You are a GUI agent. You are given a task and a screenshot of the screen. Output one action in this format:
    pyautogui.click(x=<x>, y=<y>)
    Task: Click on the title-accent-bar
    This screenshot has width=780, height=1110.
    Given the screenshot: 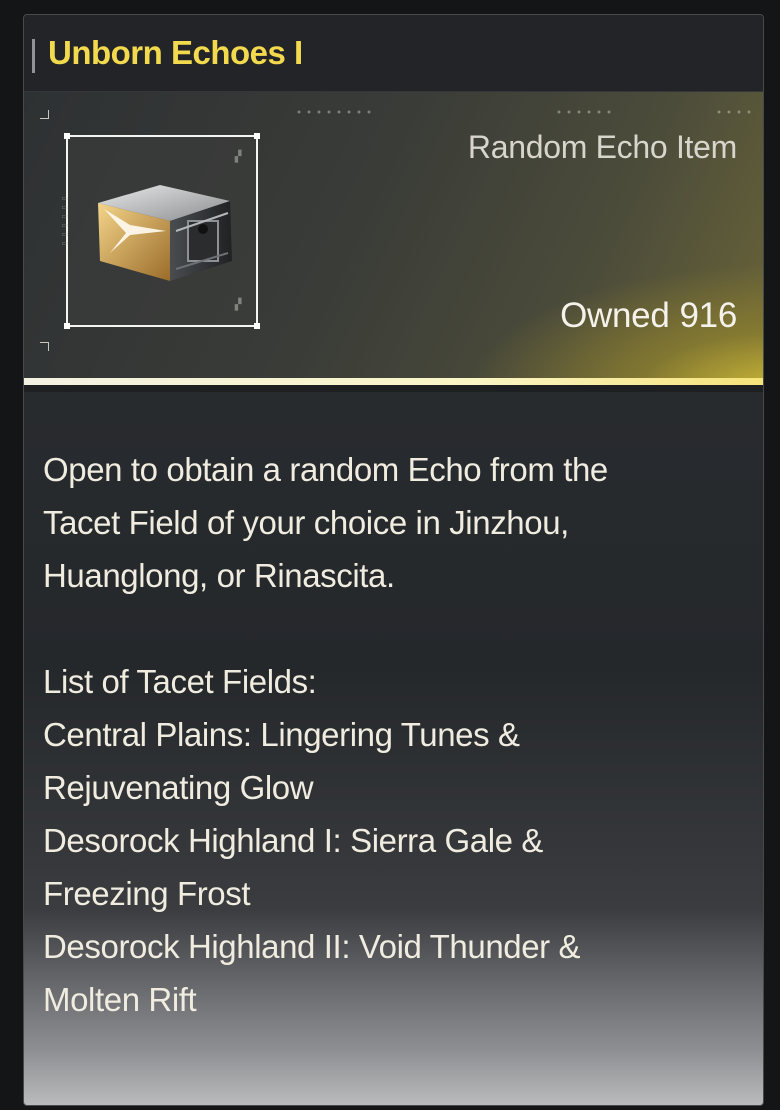 What is the action you would take?
    pyautogui.click(x=33, y=56)
    